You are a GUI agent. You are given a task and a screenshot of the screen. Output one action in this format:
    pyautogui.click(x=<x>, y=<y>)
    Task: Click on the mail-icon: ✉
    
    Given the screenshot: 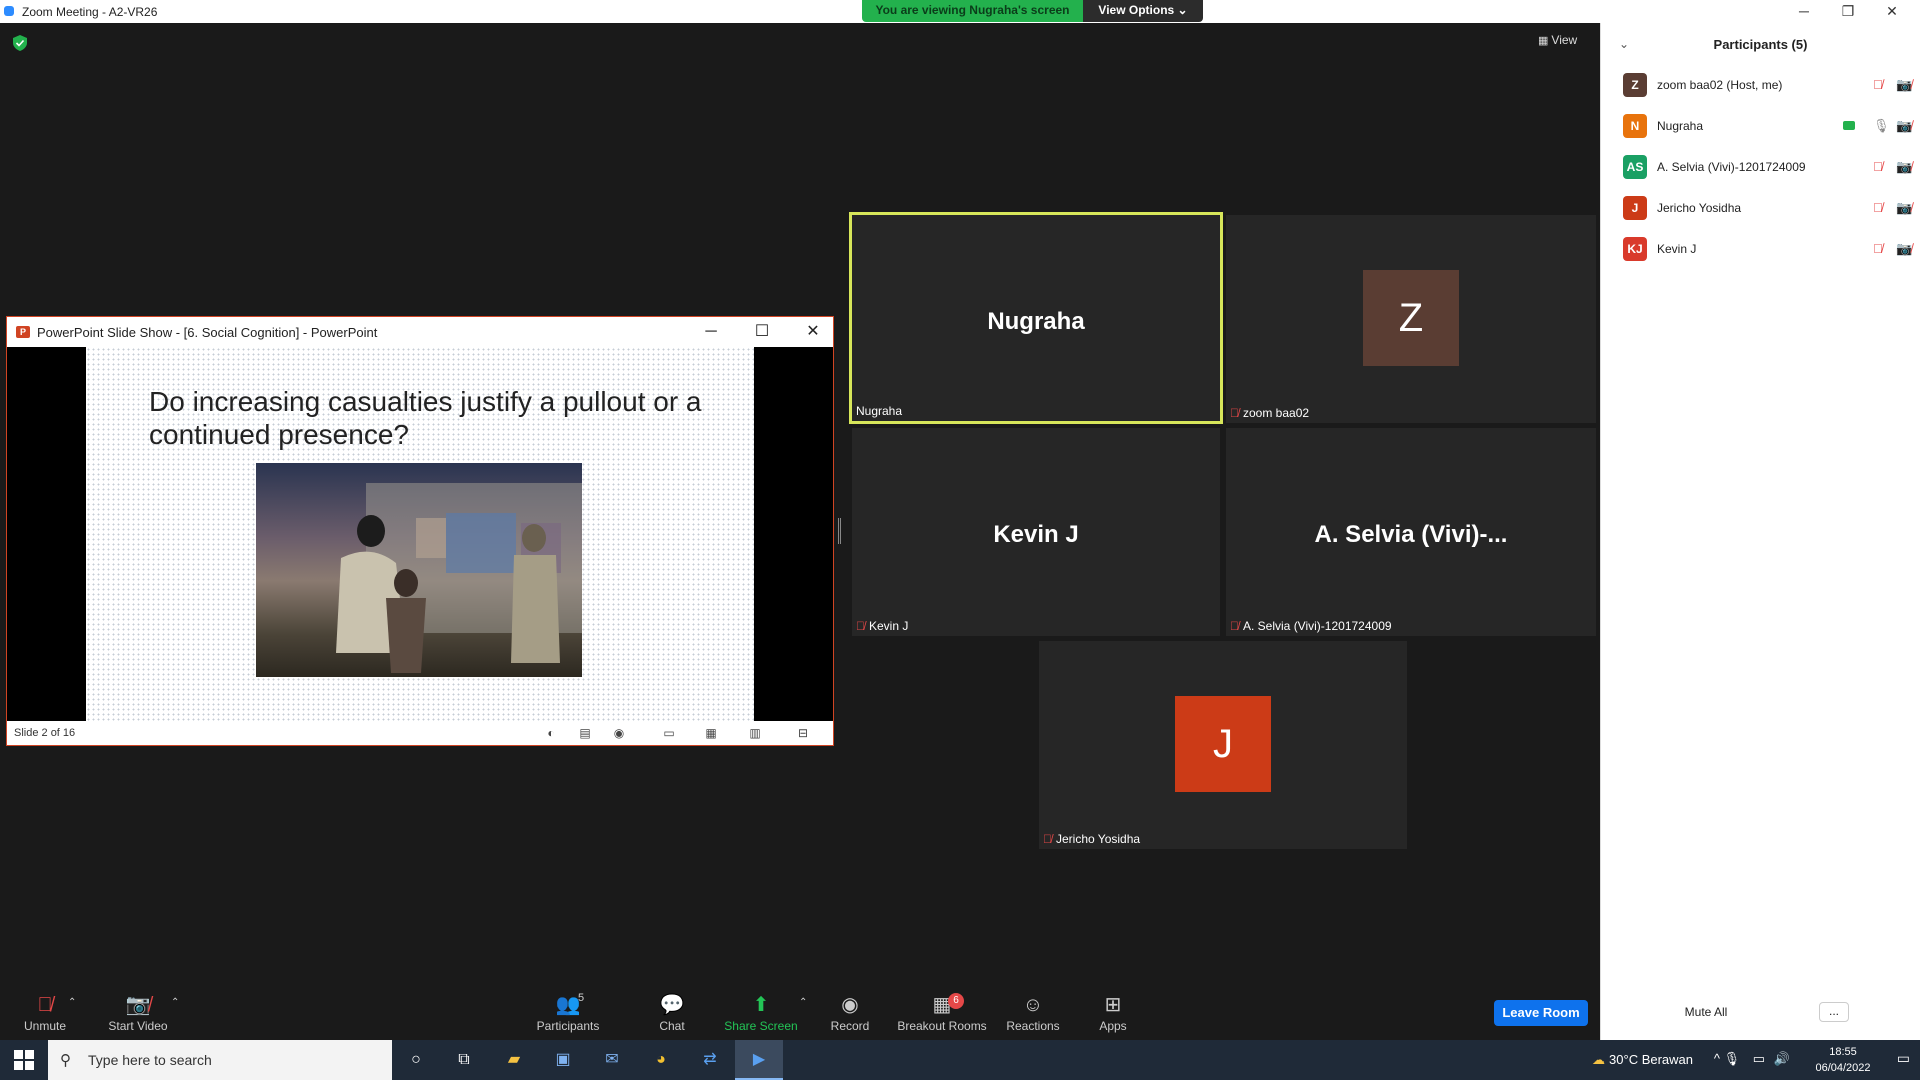 What is the action you would take?
    pyautogui.click(x=612, y=1060)
    